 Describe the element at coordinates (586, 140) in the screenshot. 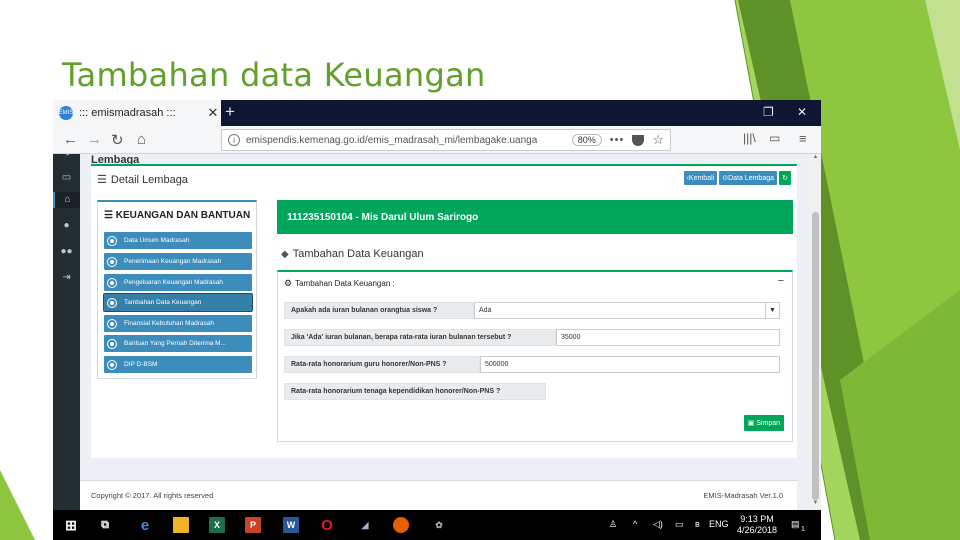

I see `zoom-level: 80%` at that location.